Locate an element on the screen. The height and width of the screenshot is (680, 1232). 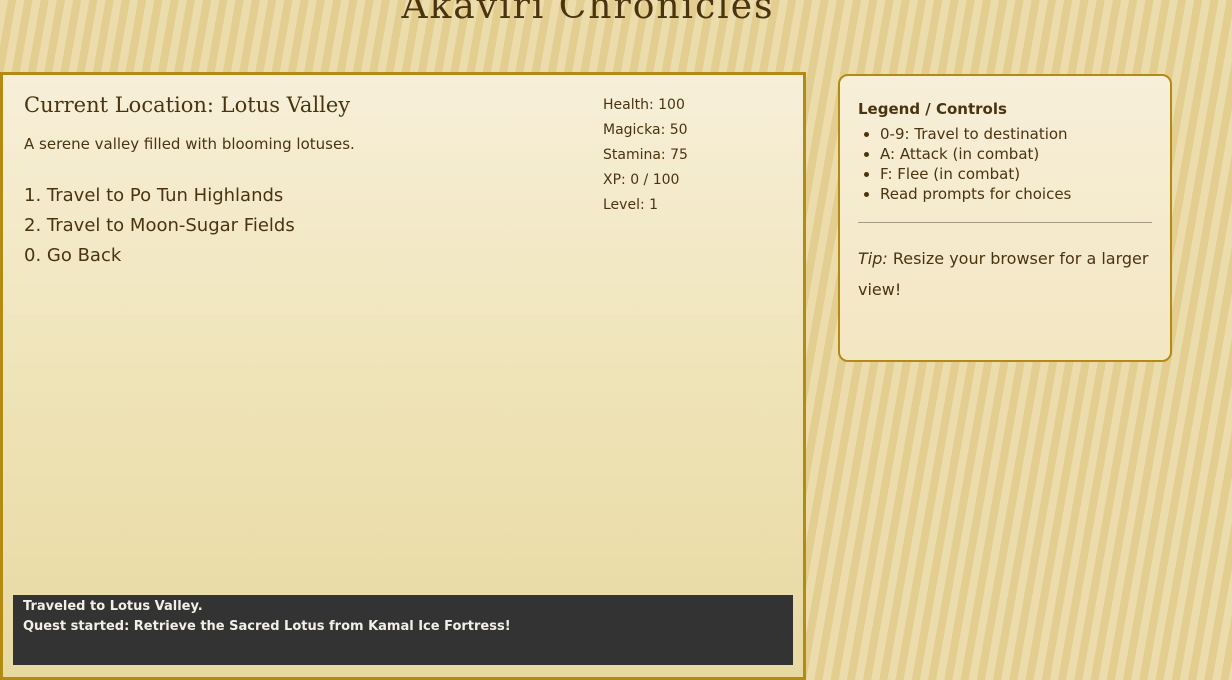
stat-stamina: Stamina: 75 is located at coordinates (645, 155).